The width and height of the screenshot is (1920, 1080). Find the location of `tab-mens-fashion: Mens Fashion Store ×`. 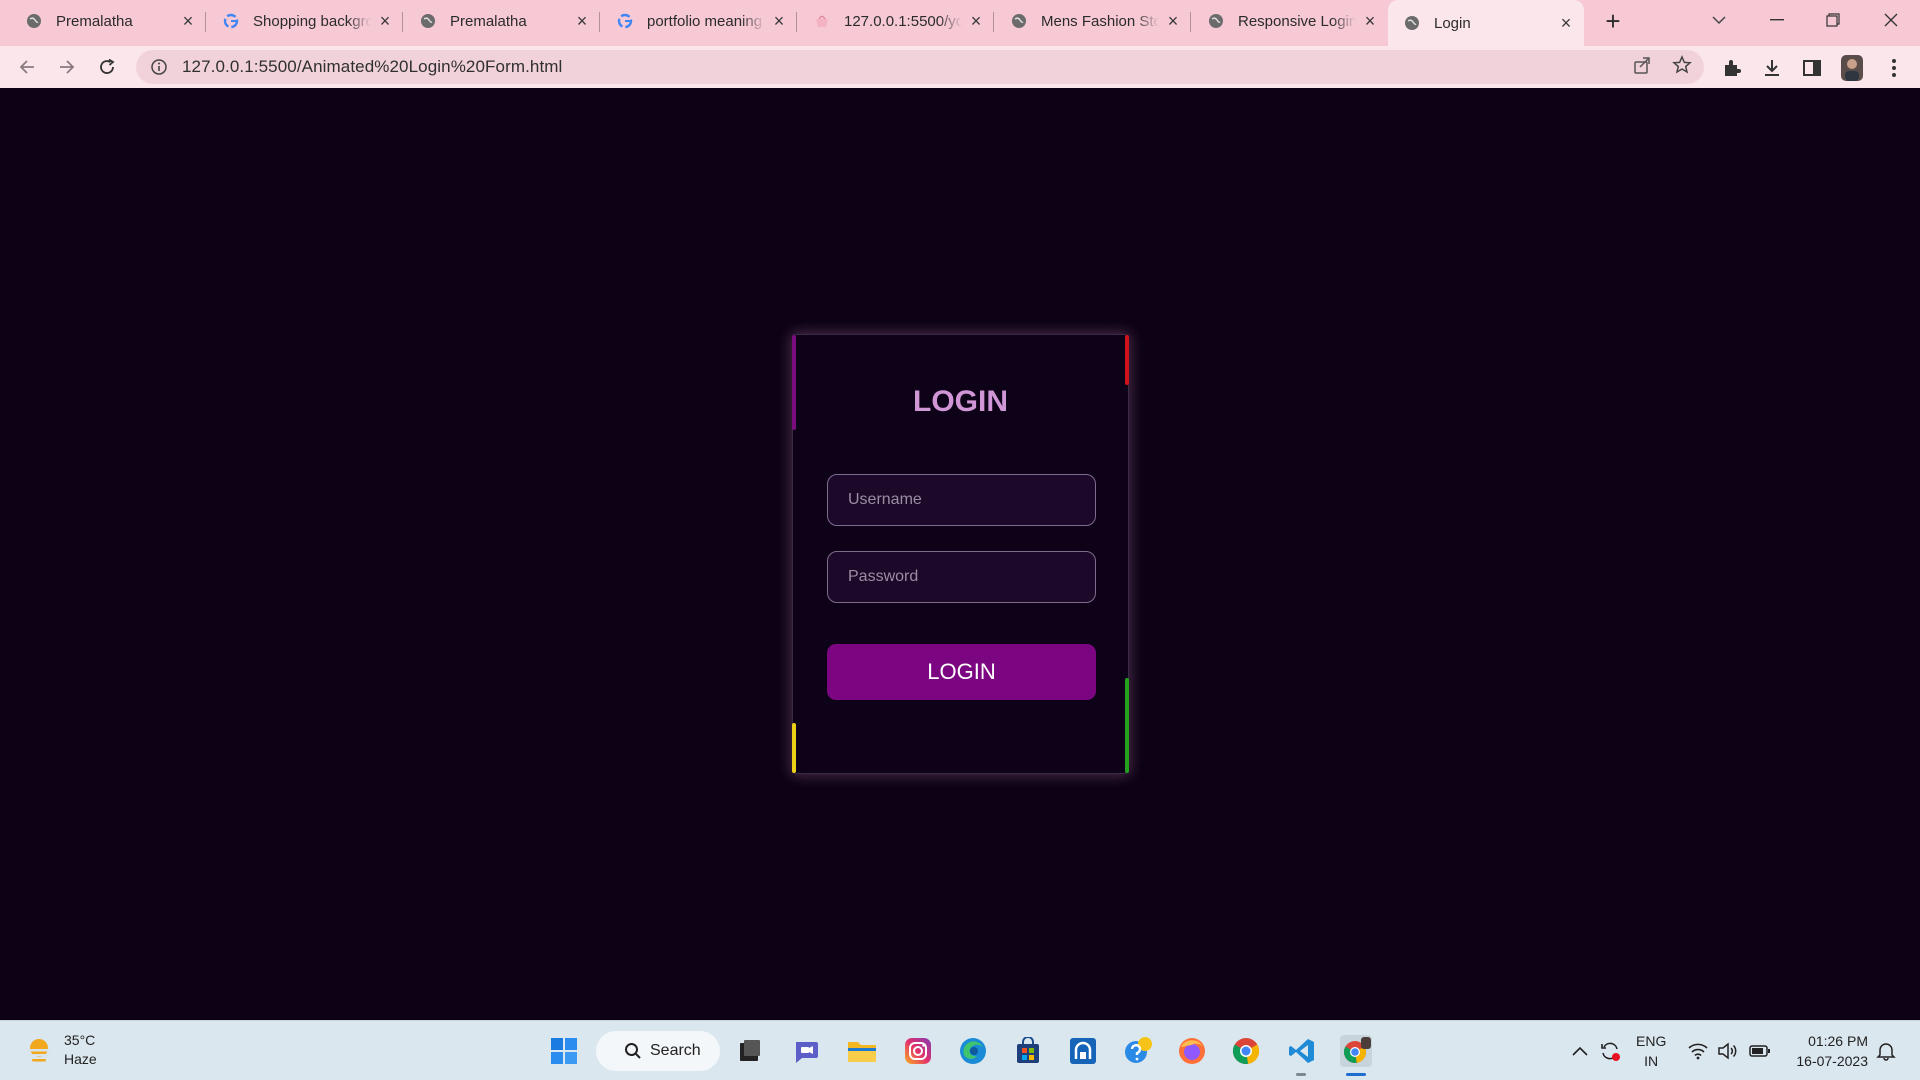

tab-mens-fashion: Mens Fashion Store × is located at coordinates (1093, 21).